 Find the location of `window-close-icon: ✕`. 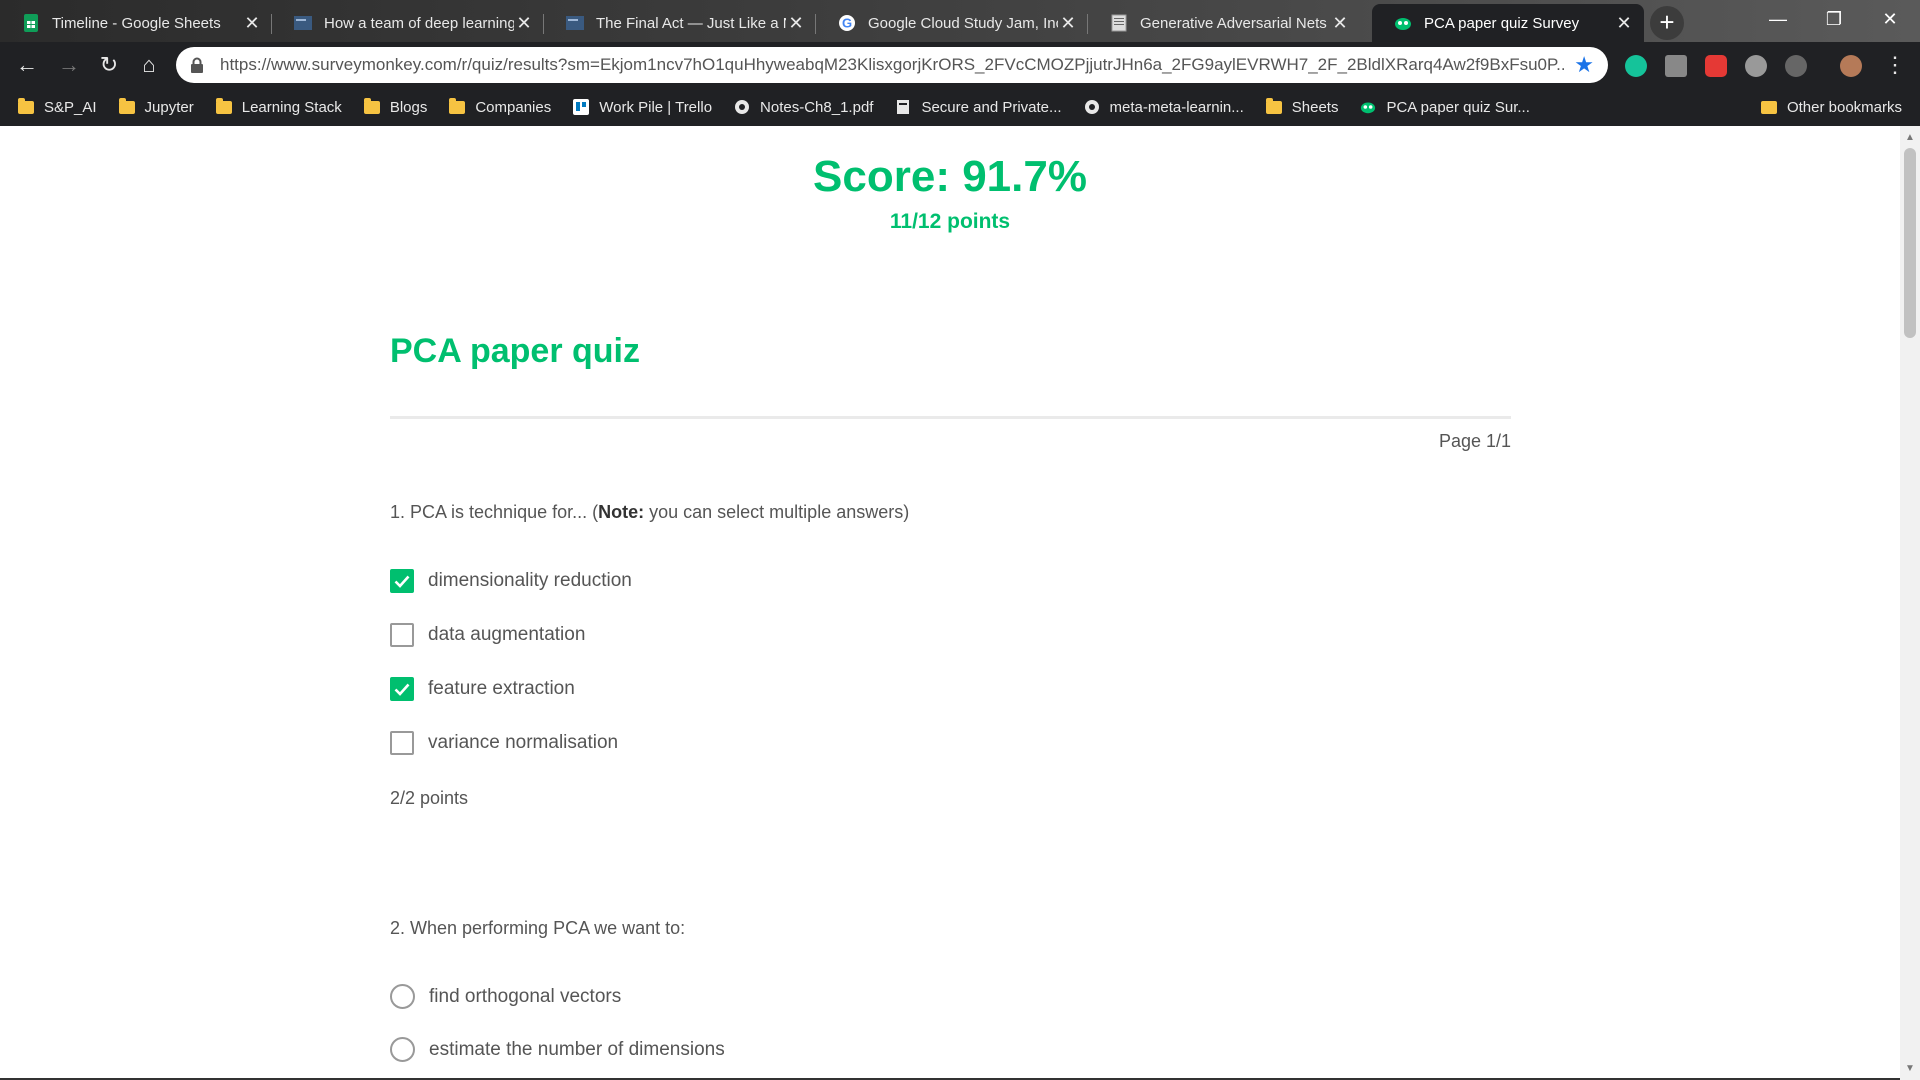

window-close-icon: ✕ is located at coordinates (1890, 19).